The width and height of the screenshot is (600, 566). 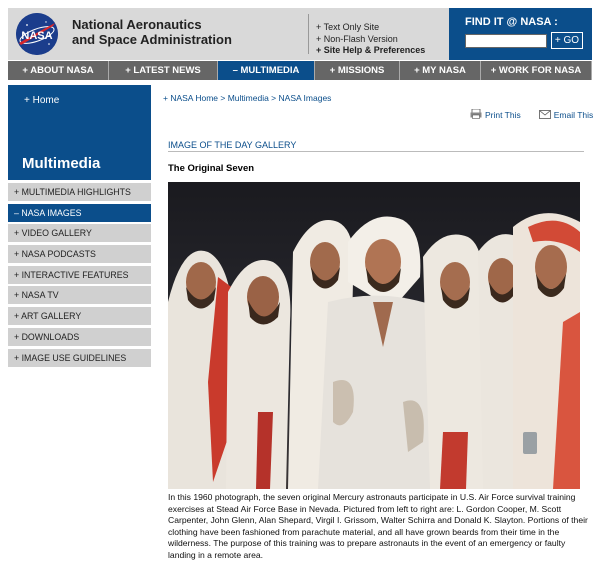 I want to click on search-go-button: + GO, so click(x=567, y=40).